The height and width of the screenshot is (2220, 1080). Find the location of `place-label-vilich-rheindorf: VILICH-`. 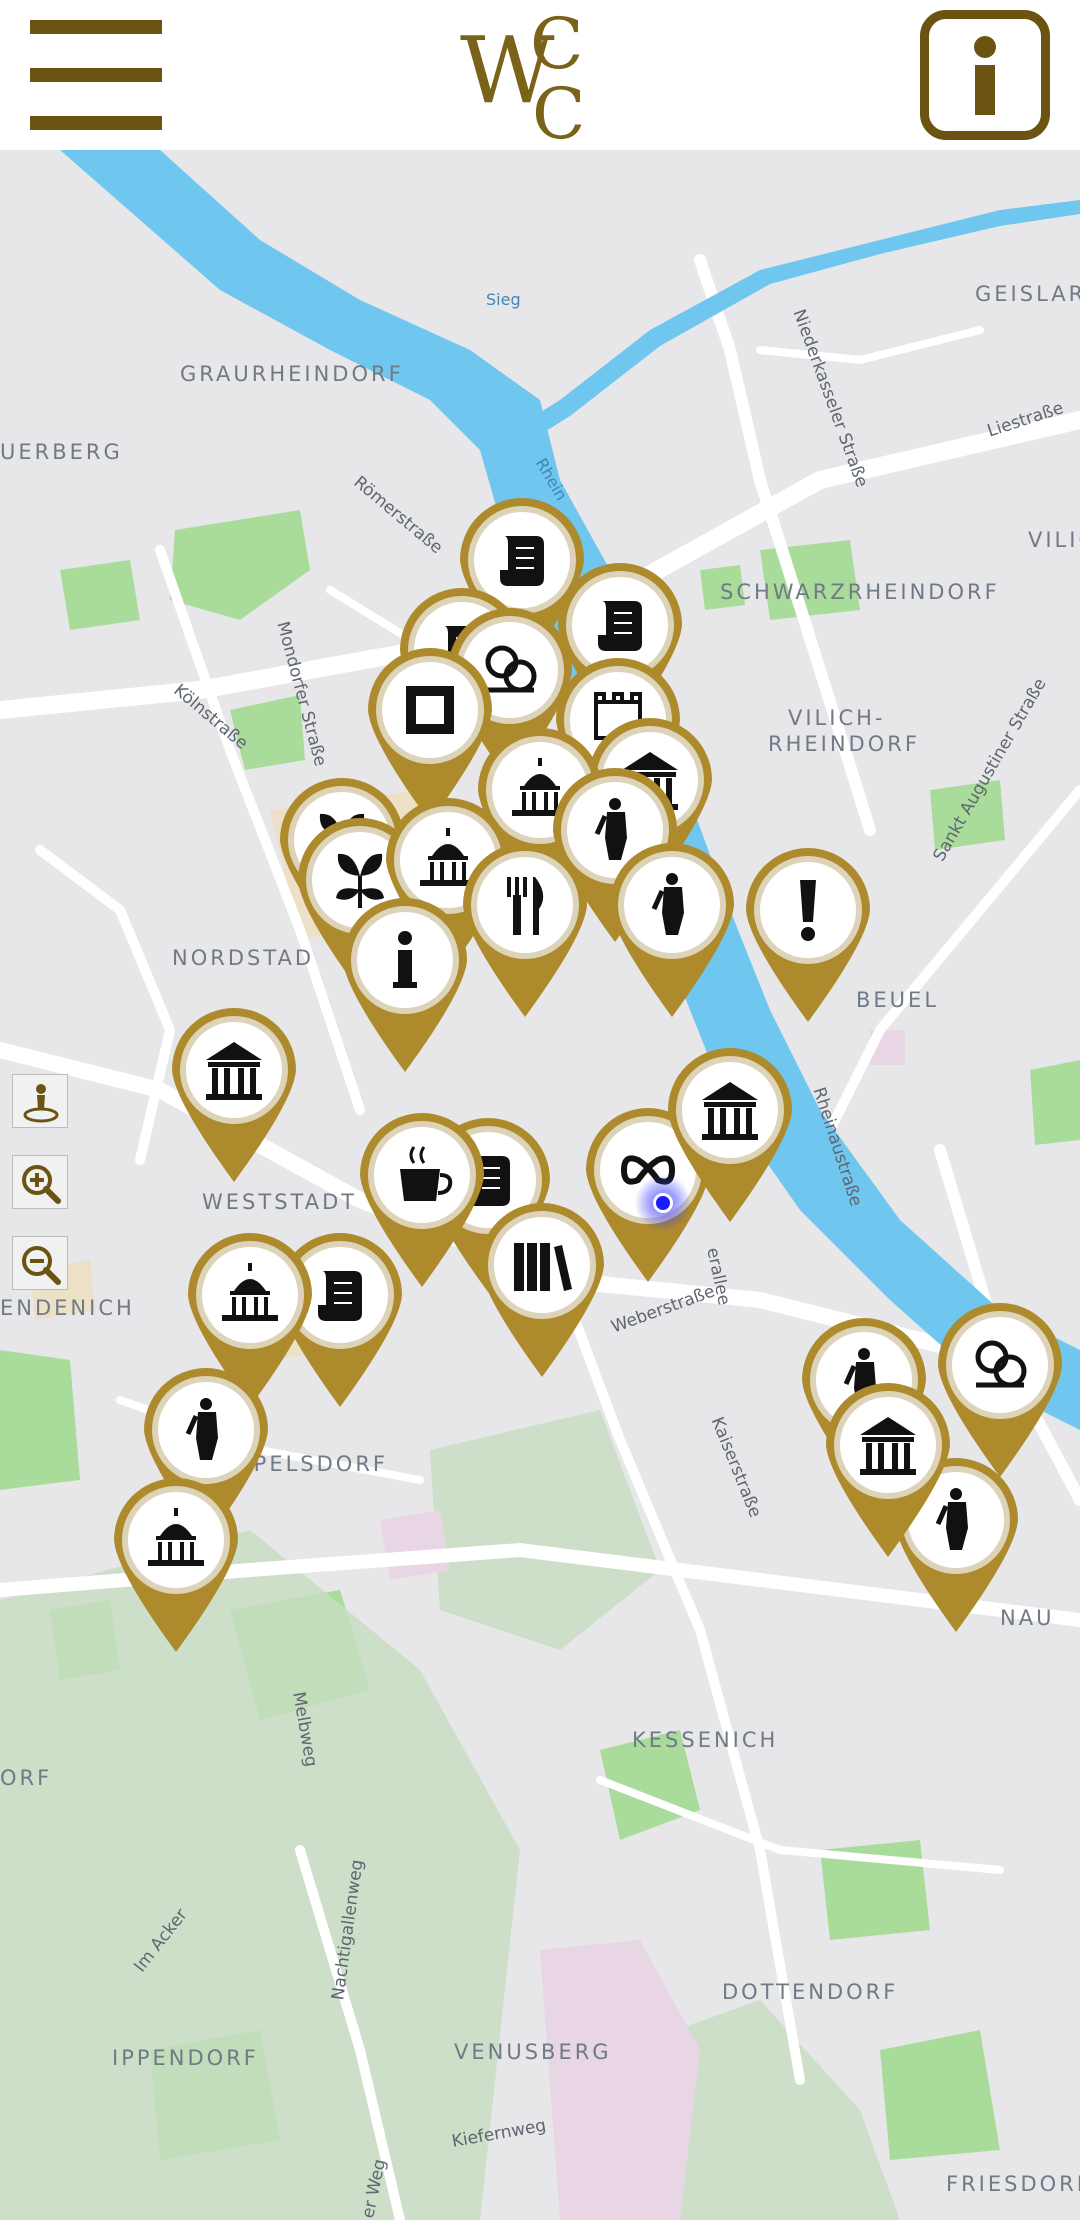

place-label-vilich-rheindorf: VILICH- is located at coordinates (837, 718).